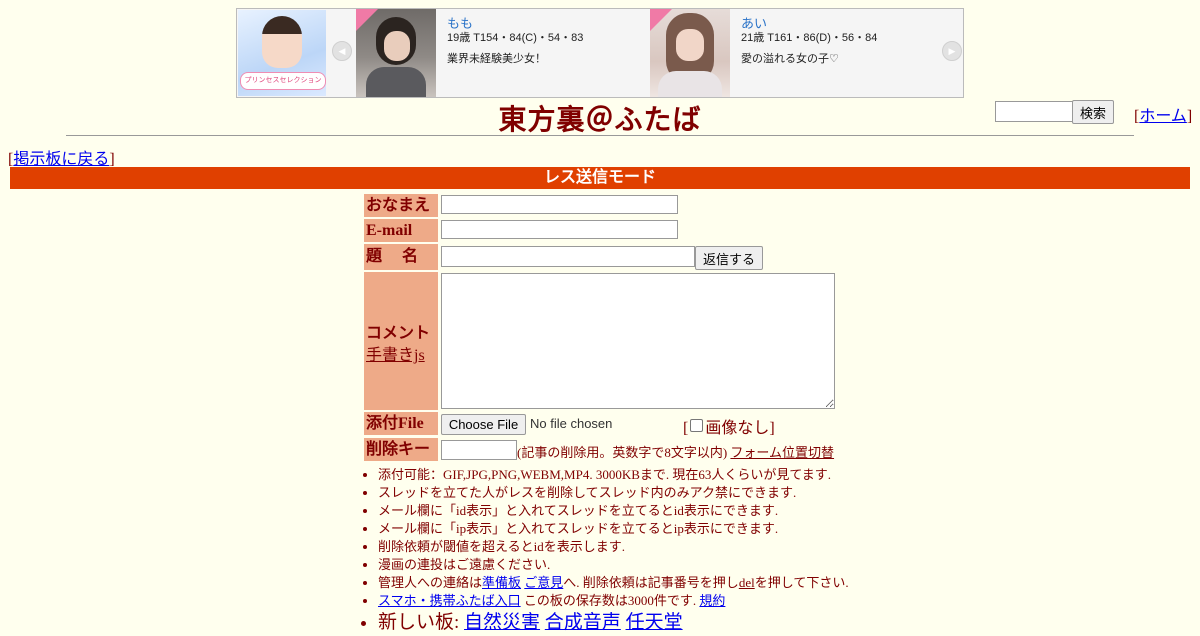 The height and width of the screenshot is (636, 1200). I want to click on list-item: 削除依頼が閾値を超えるとidを表示します., so click(658, 547).